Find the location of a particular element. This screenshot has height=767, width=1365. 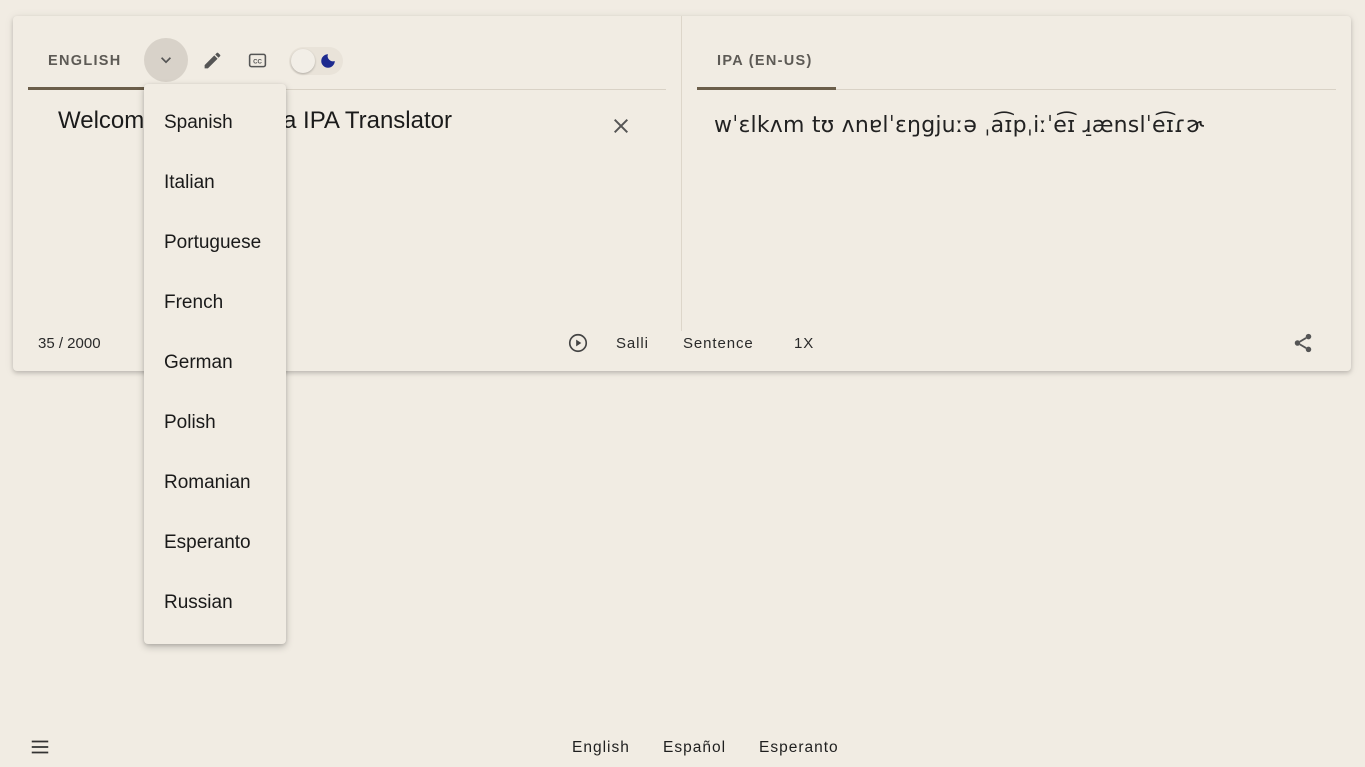

theme-toggle is located at coordinates (316, 61).